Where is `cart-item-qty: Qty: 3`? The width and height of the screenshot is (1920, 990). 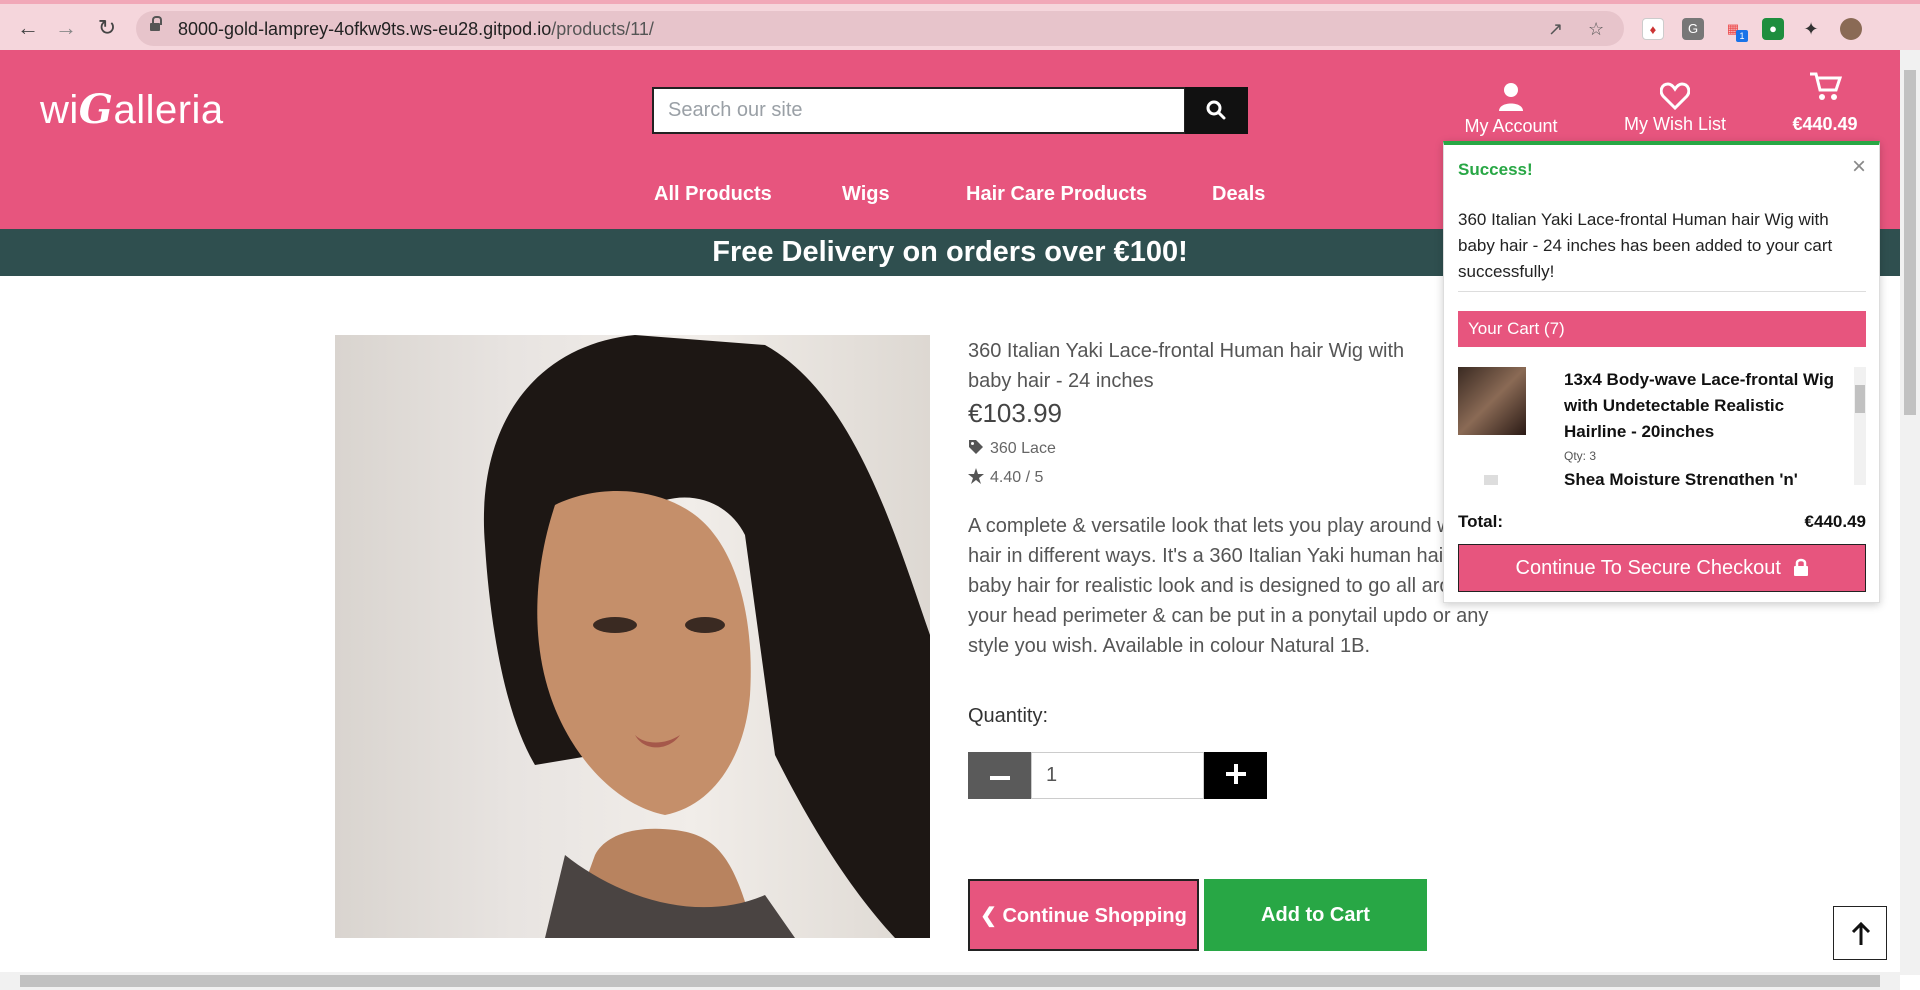 cart-item-qty: Qty: 3 is located at coordinates (1580, 456).